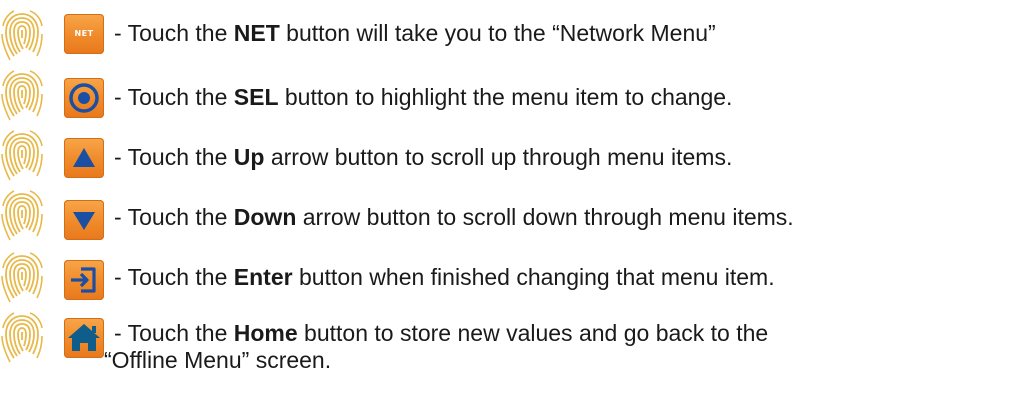  What do you see at coordinates (84, 220) in the screenshot?
I see `down-arrow-icon` at bounding box center [84, 220].